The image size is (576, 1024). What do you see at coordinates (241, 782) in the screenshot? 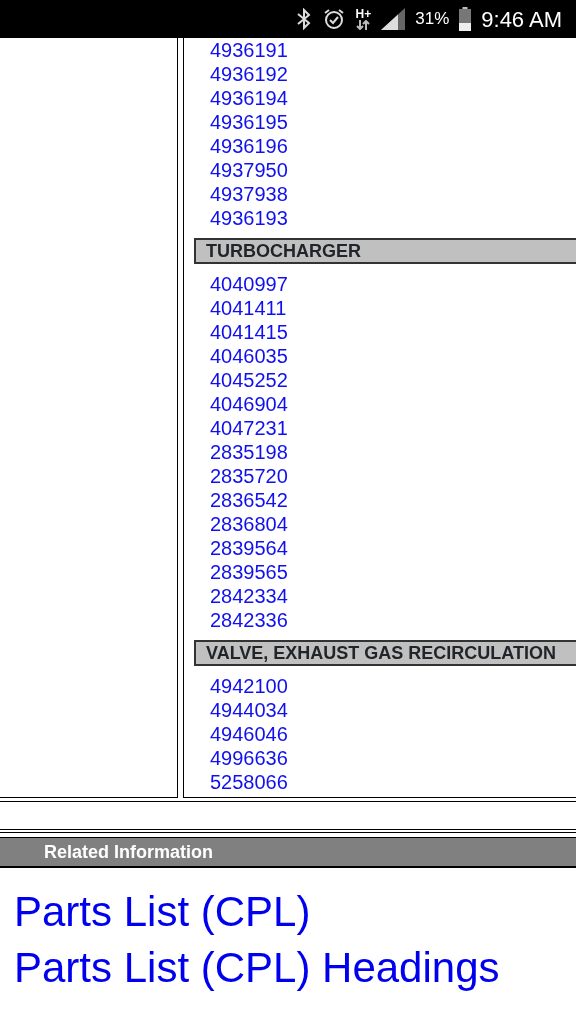
I see `part-number-link: 5258066` at bounding box center [241, 782].